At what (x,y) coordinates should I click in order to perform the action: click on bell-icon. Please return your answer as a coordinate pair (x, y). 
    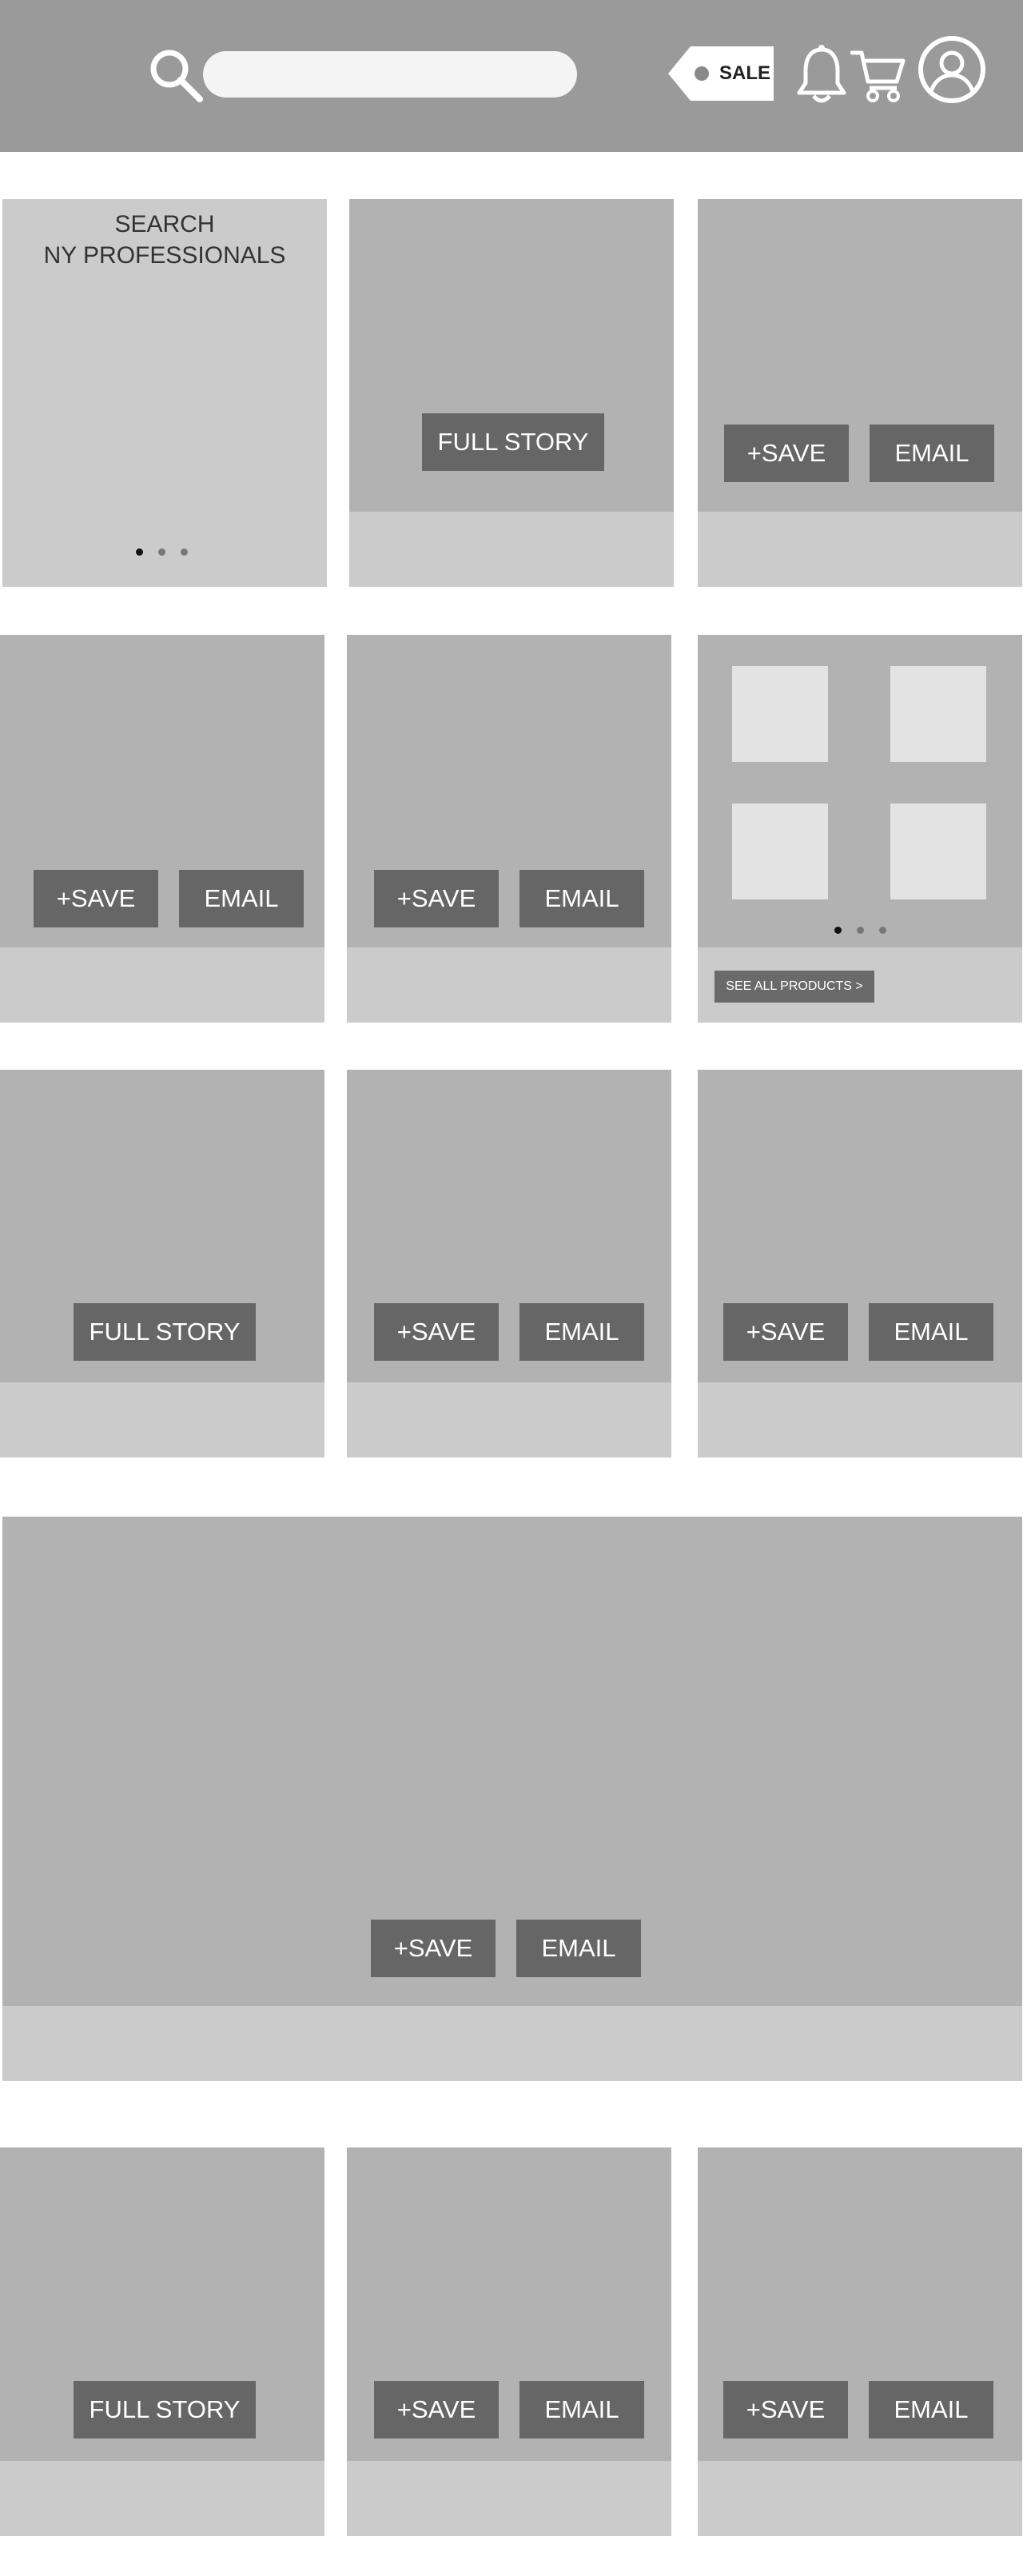
    Looking at the image, I should click on (822, 74).